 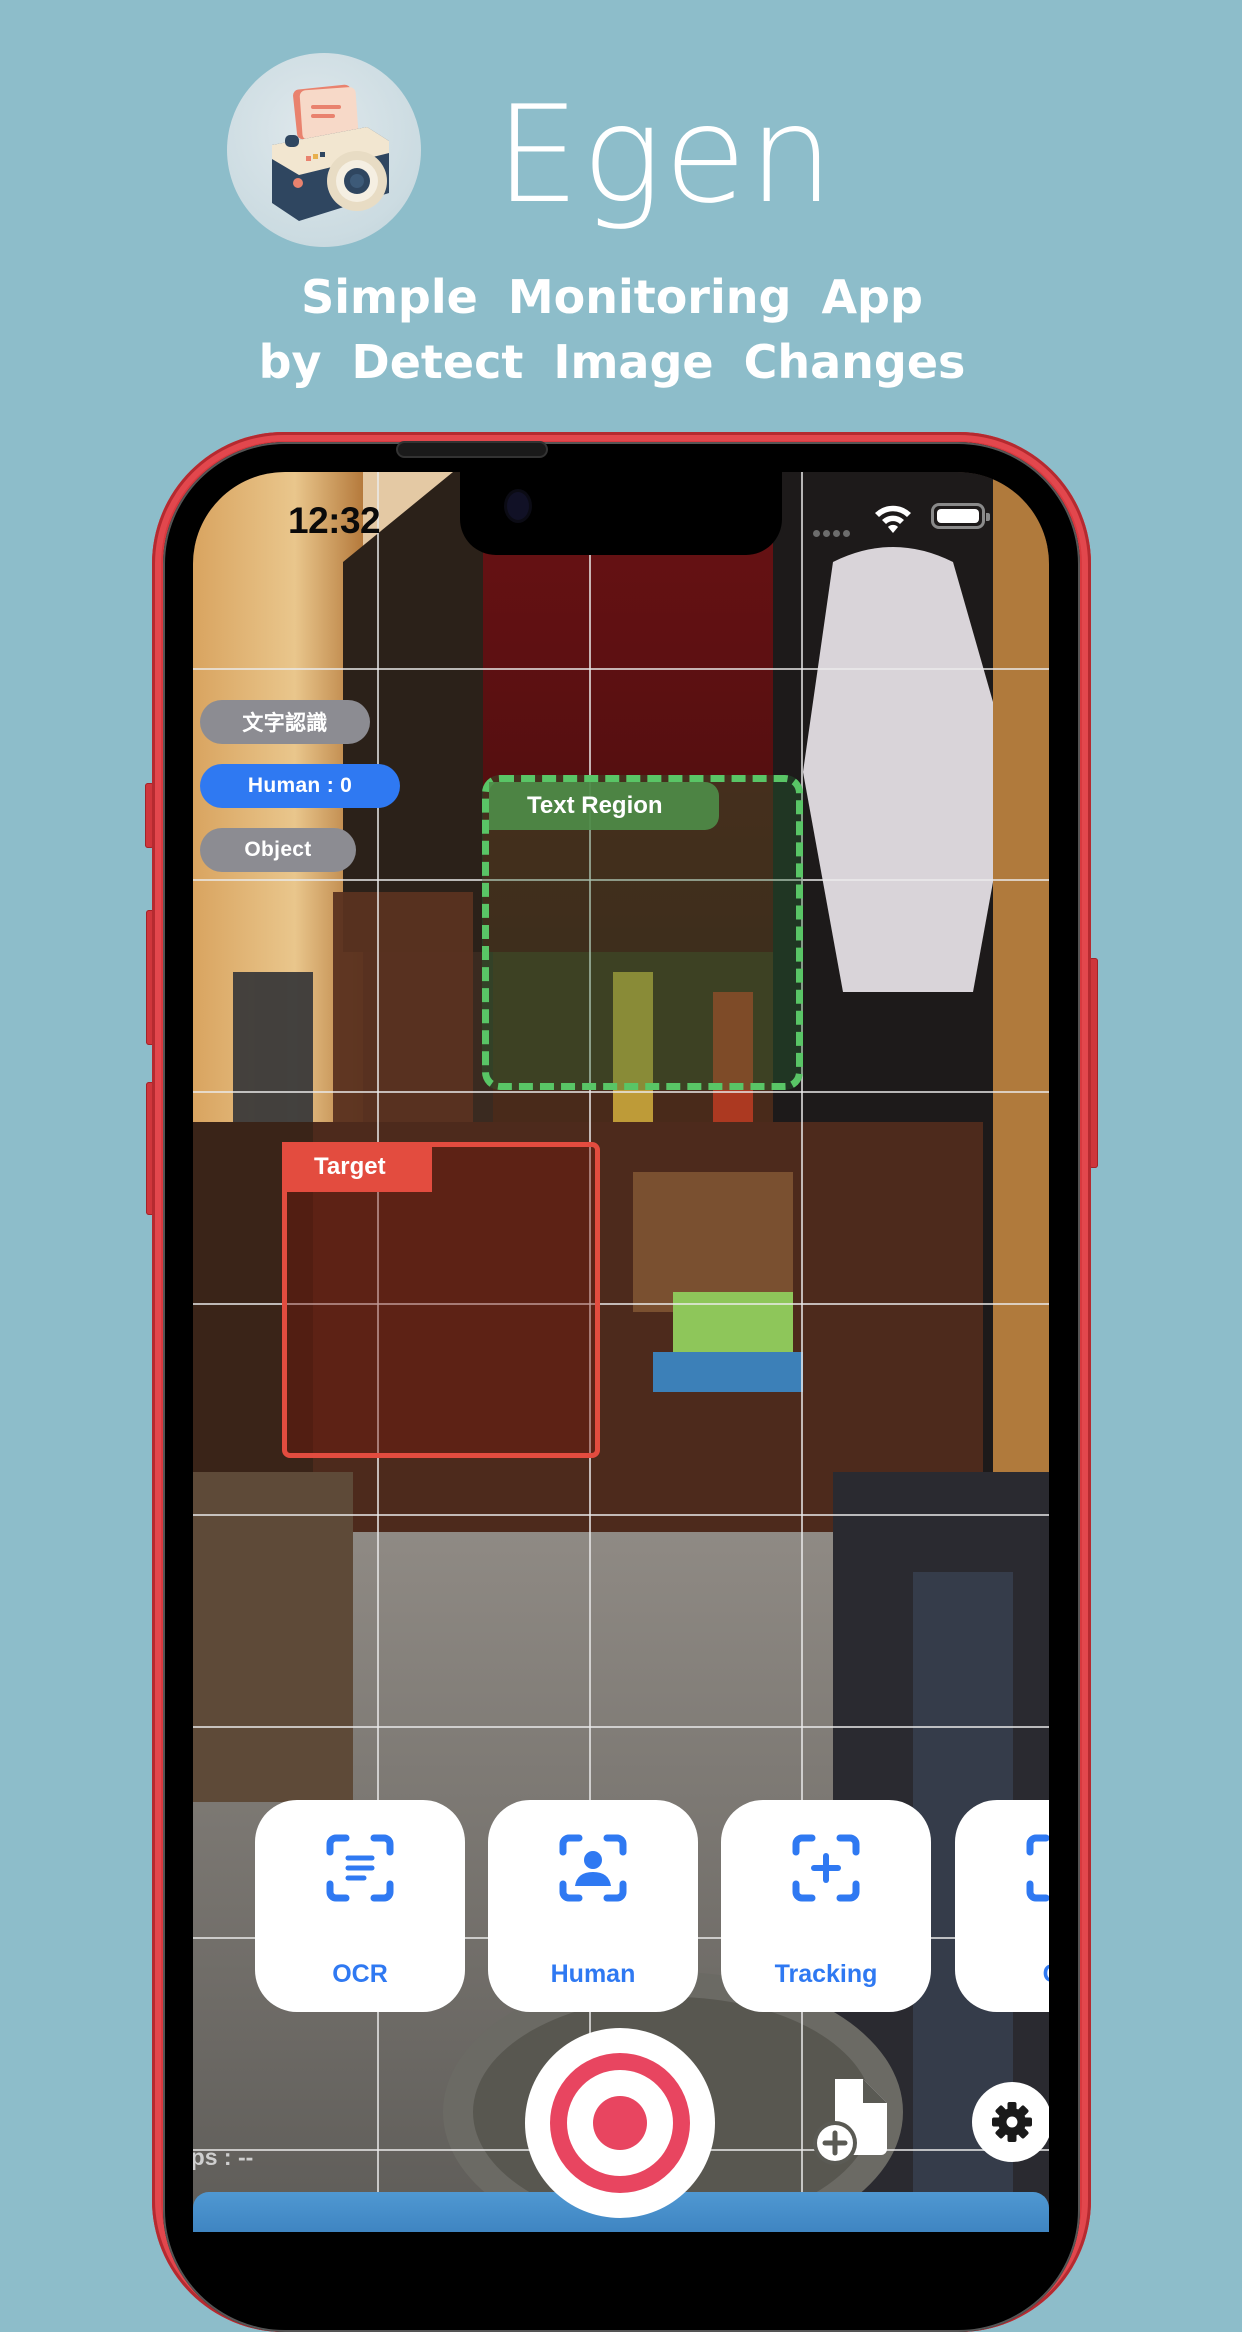 I want to click on object-status-pill: Object, so click(x=278, y=850).